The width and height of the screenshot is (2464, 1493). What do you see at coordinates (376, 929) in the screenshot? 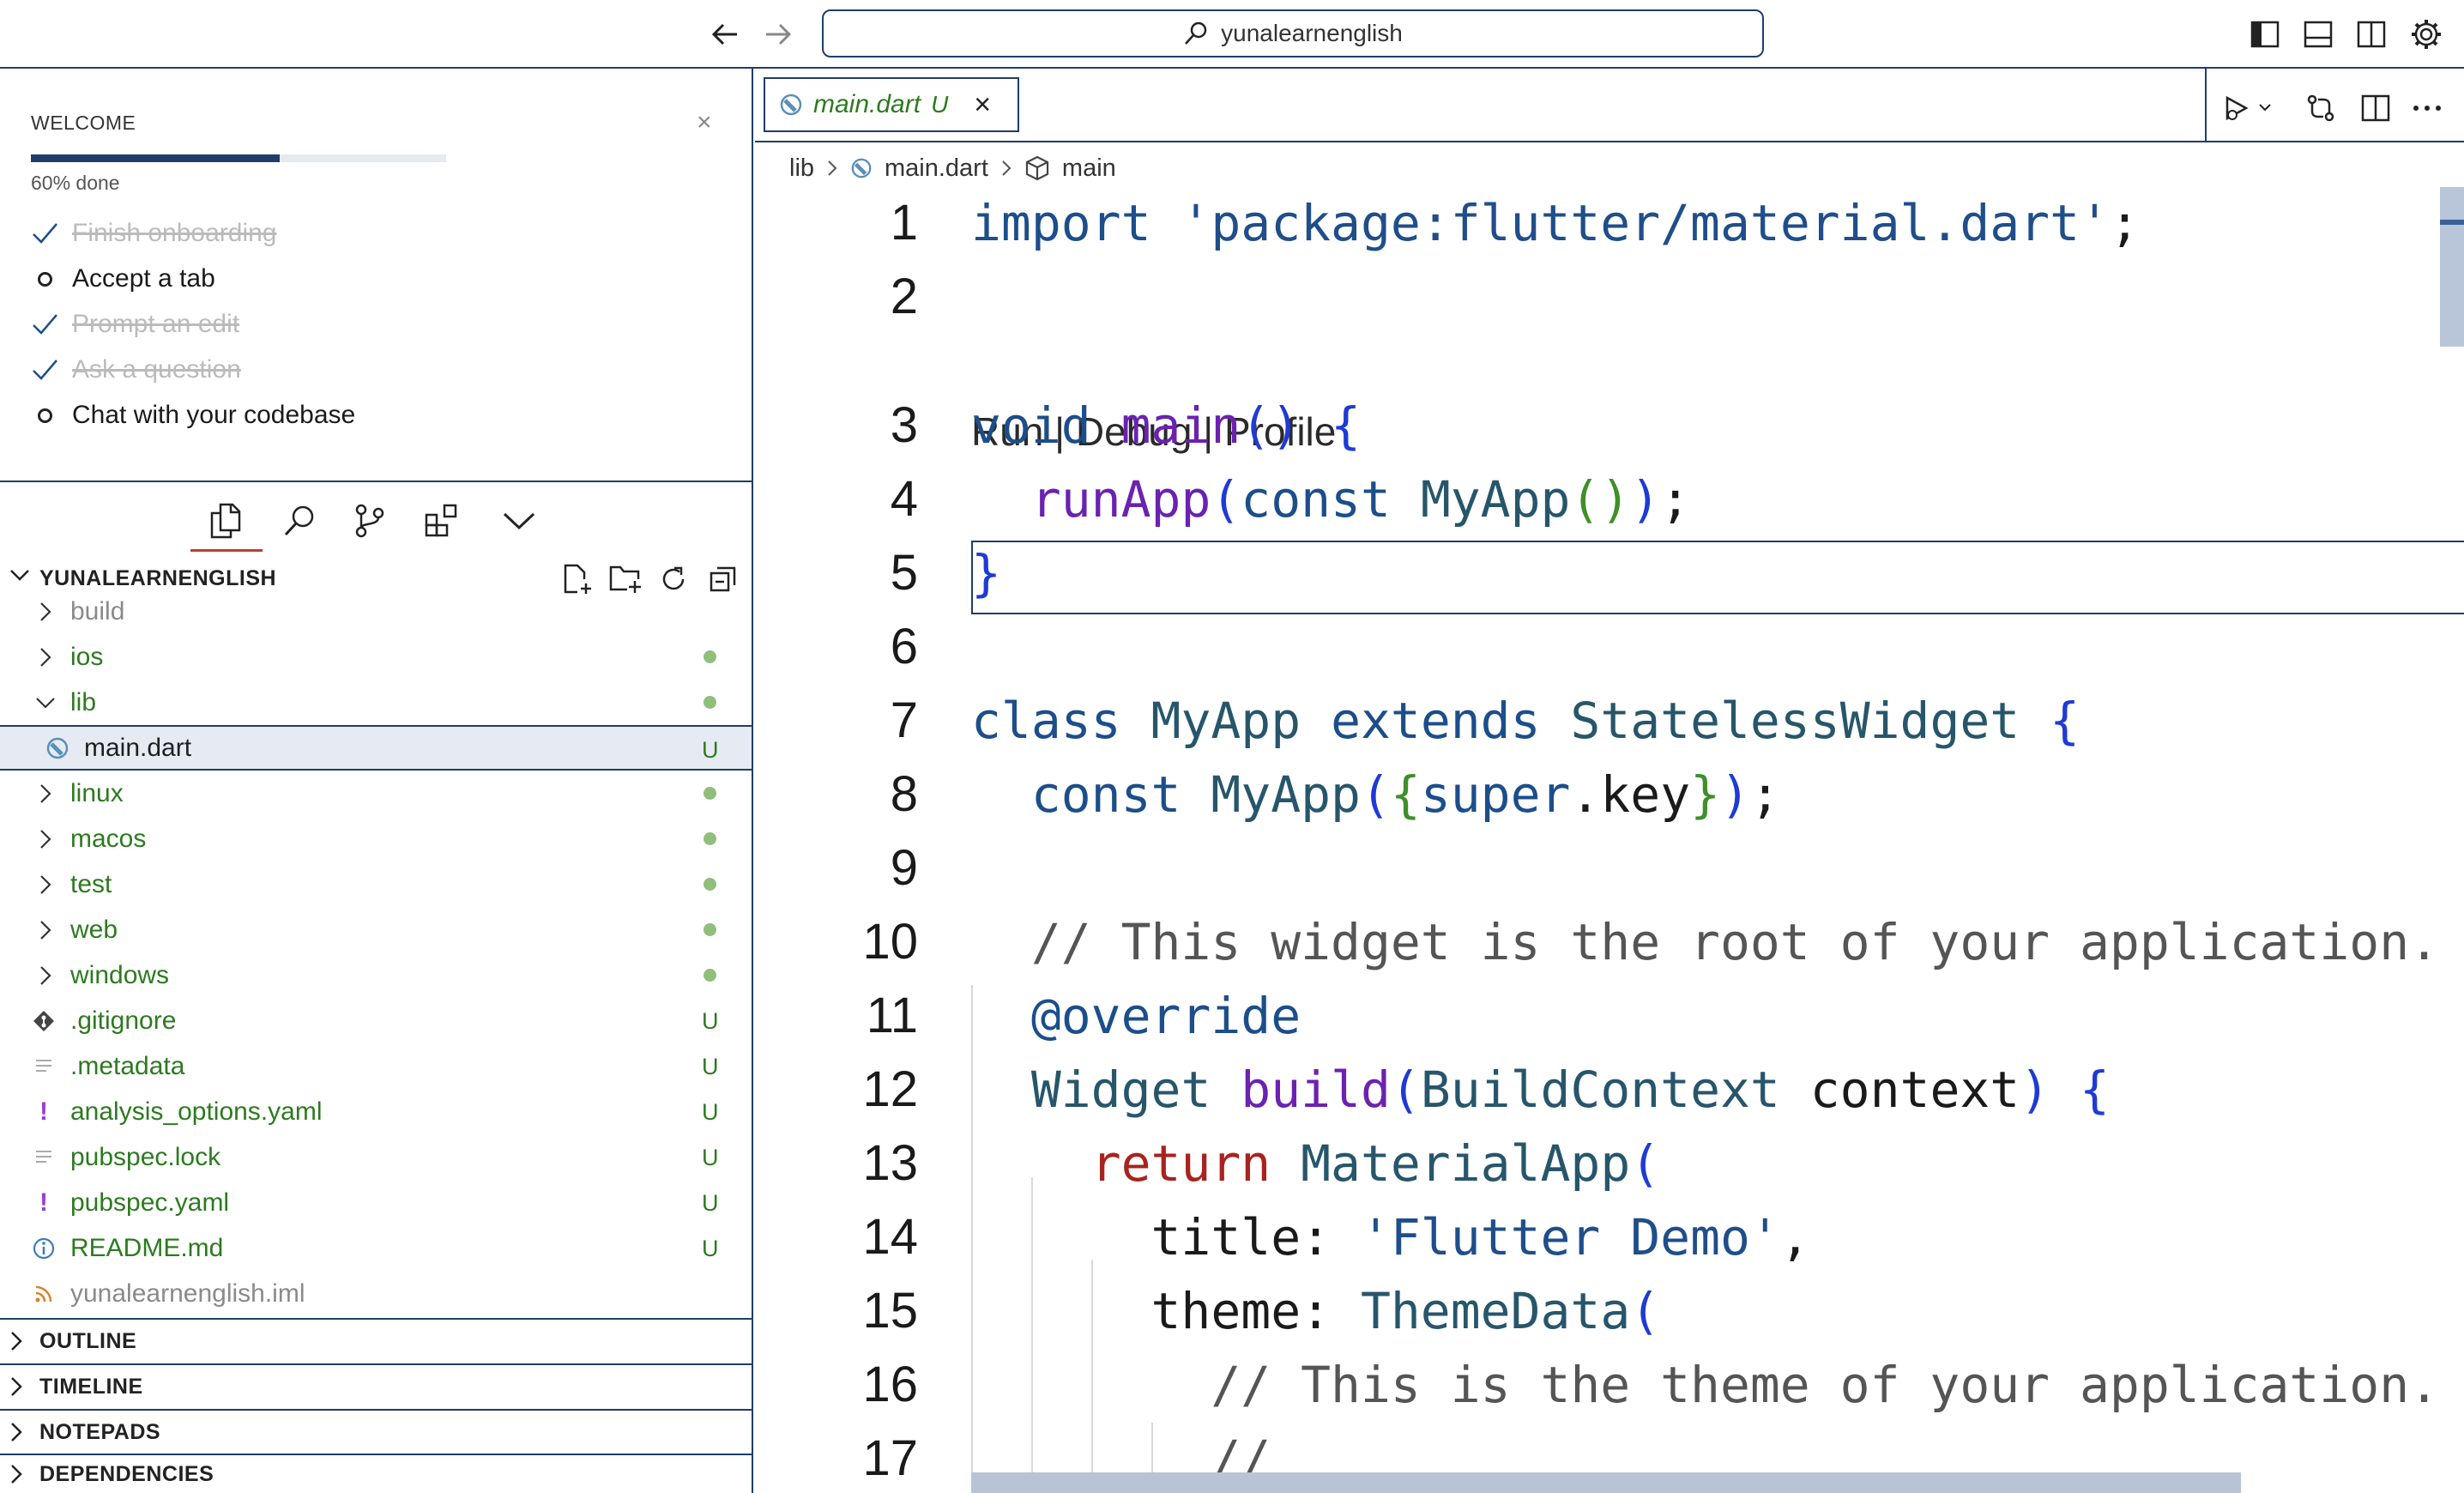
I see `tree-item-web: web` at bounding box center [376, 929].